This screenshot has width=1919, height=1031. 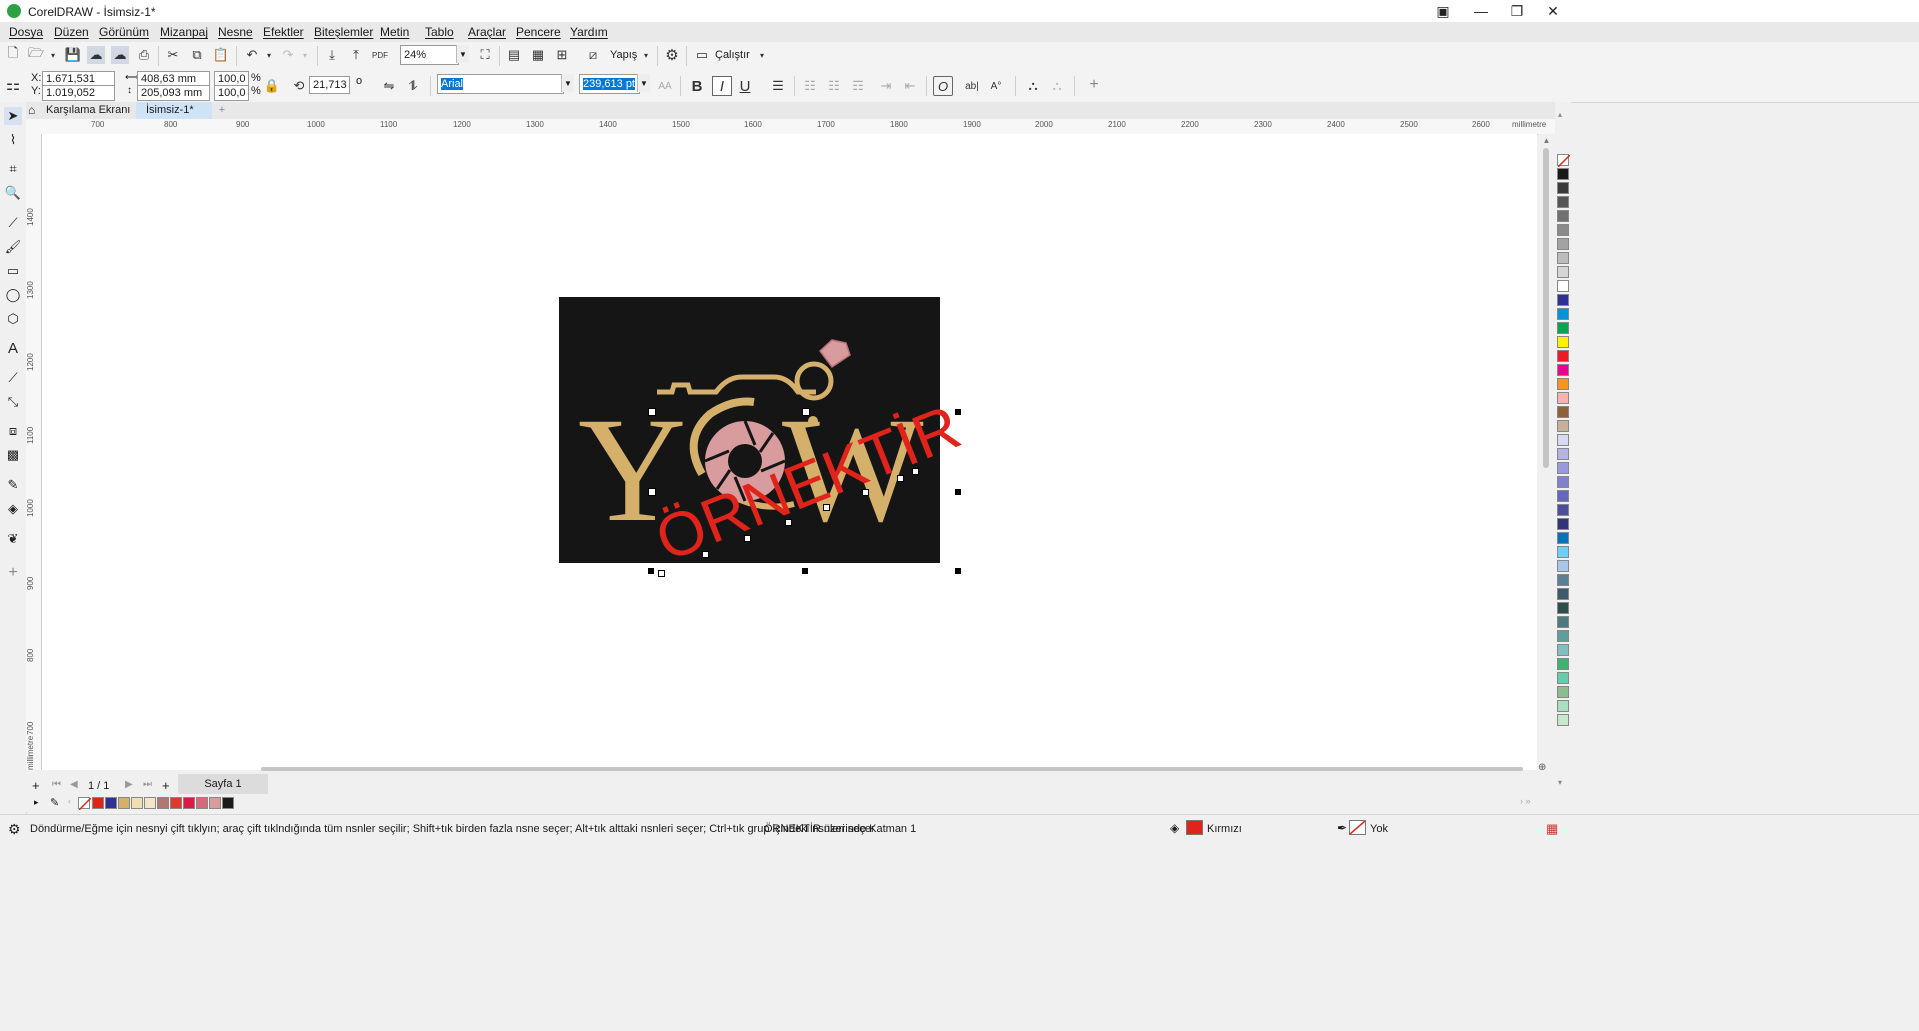 I want to click on show-guidelines-icon: ⊞, so click(x=562, y=55).